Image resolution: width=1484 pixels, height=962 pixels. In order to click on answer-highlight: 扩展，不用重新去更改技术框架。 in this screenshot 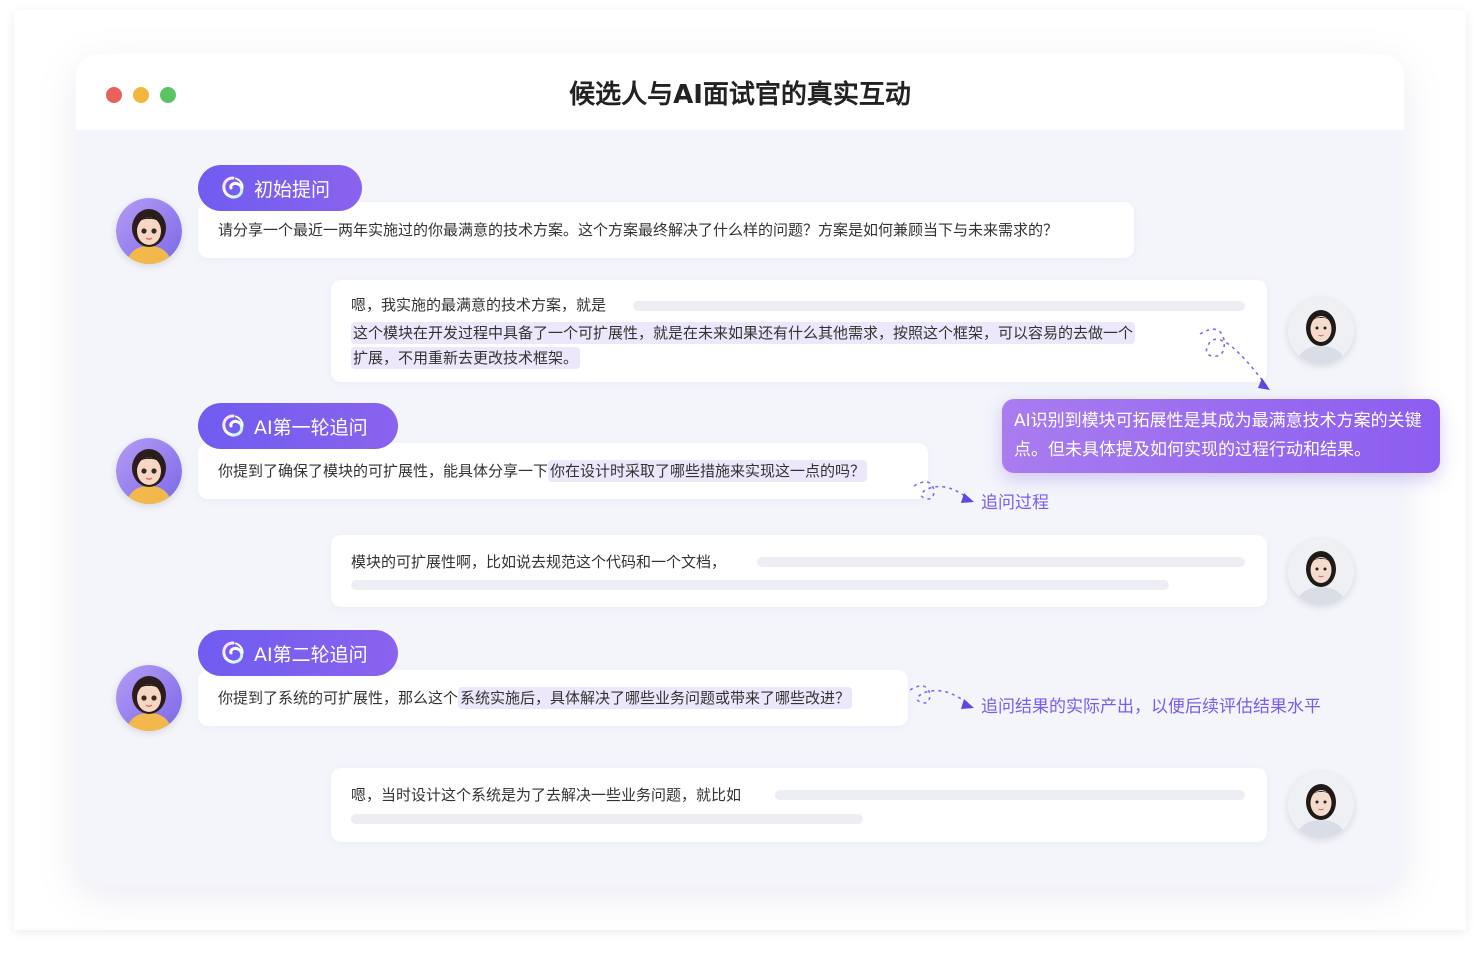, I will do `click(466, 358)`.